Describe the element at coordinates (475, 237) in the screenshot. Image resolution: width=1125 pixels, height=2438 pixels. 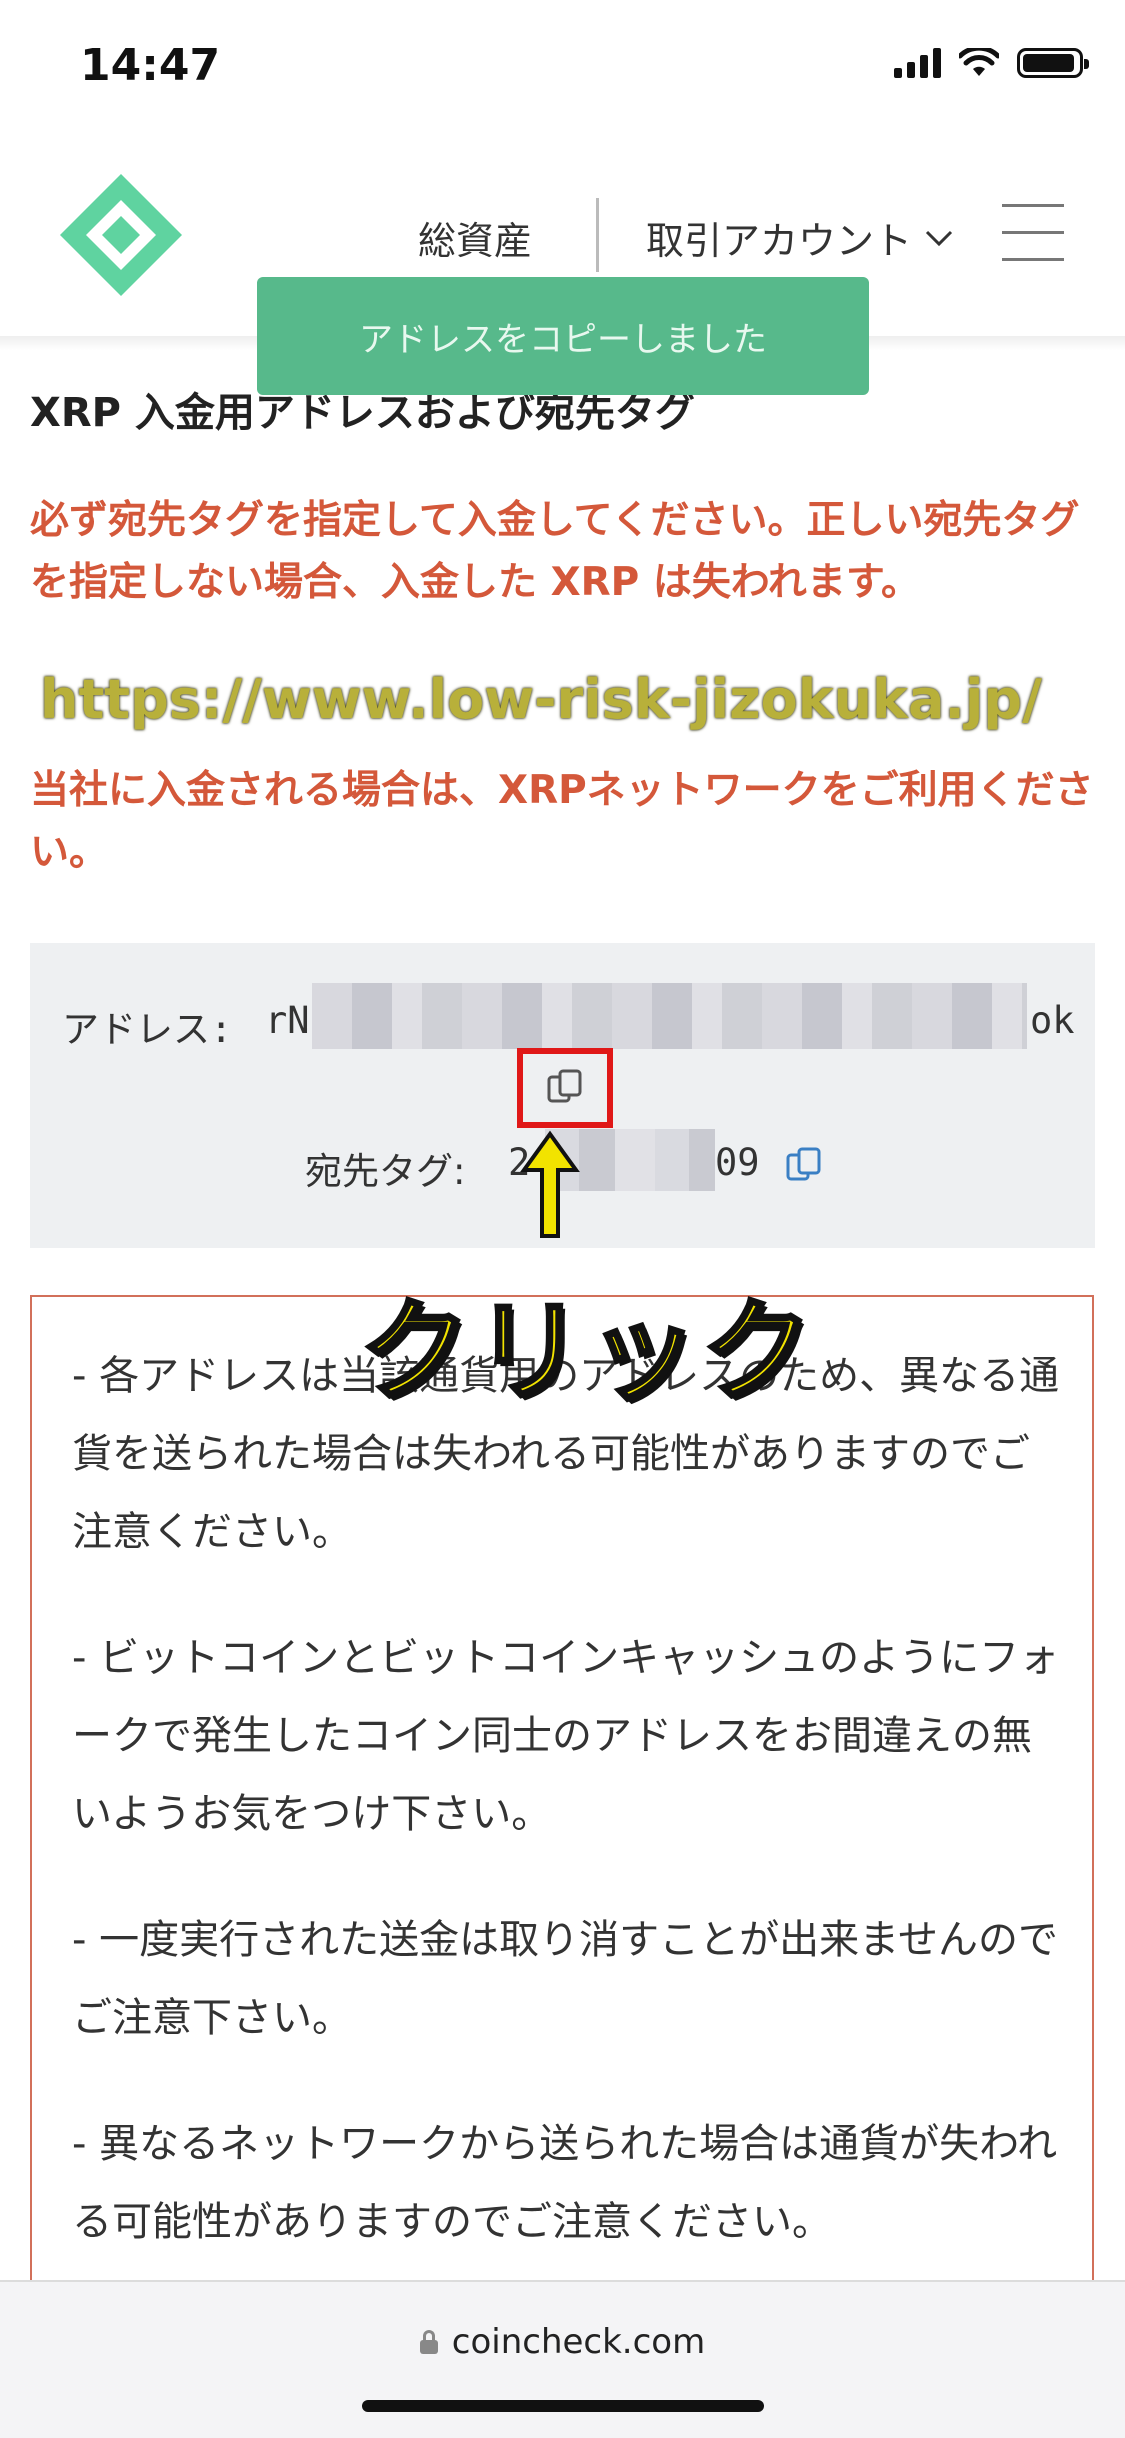
I see `nav-total-assets: 総資産` at that location.